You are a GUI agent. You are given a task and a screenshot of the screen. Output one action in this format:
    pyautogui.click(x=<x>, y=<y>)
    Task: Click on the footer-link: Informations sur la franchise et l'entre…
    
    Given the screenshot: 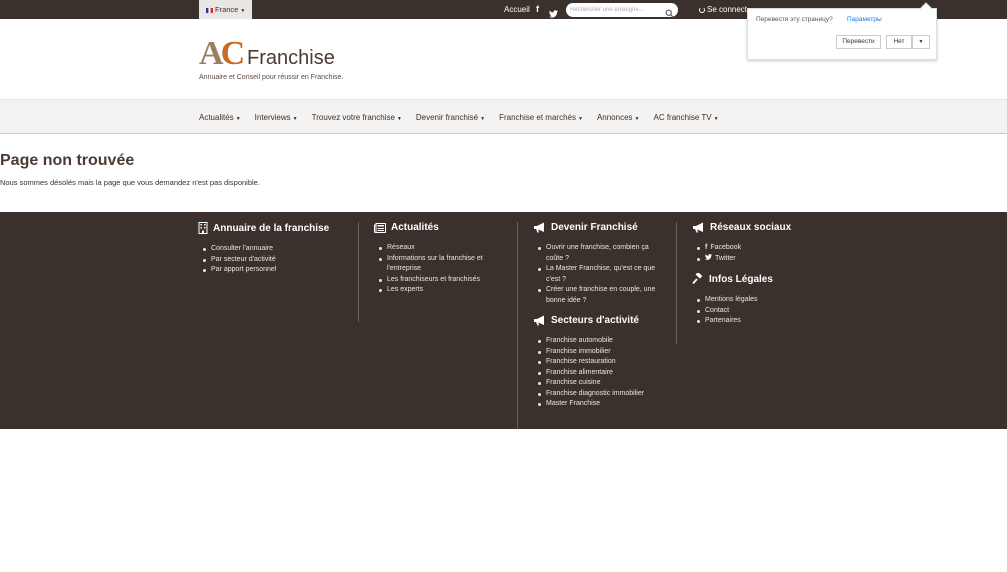 What is the action you would take?
    pyautogui.click(x=431, y=264)
    